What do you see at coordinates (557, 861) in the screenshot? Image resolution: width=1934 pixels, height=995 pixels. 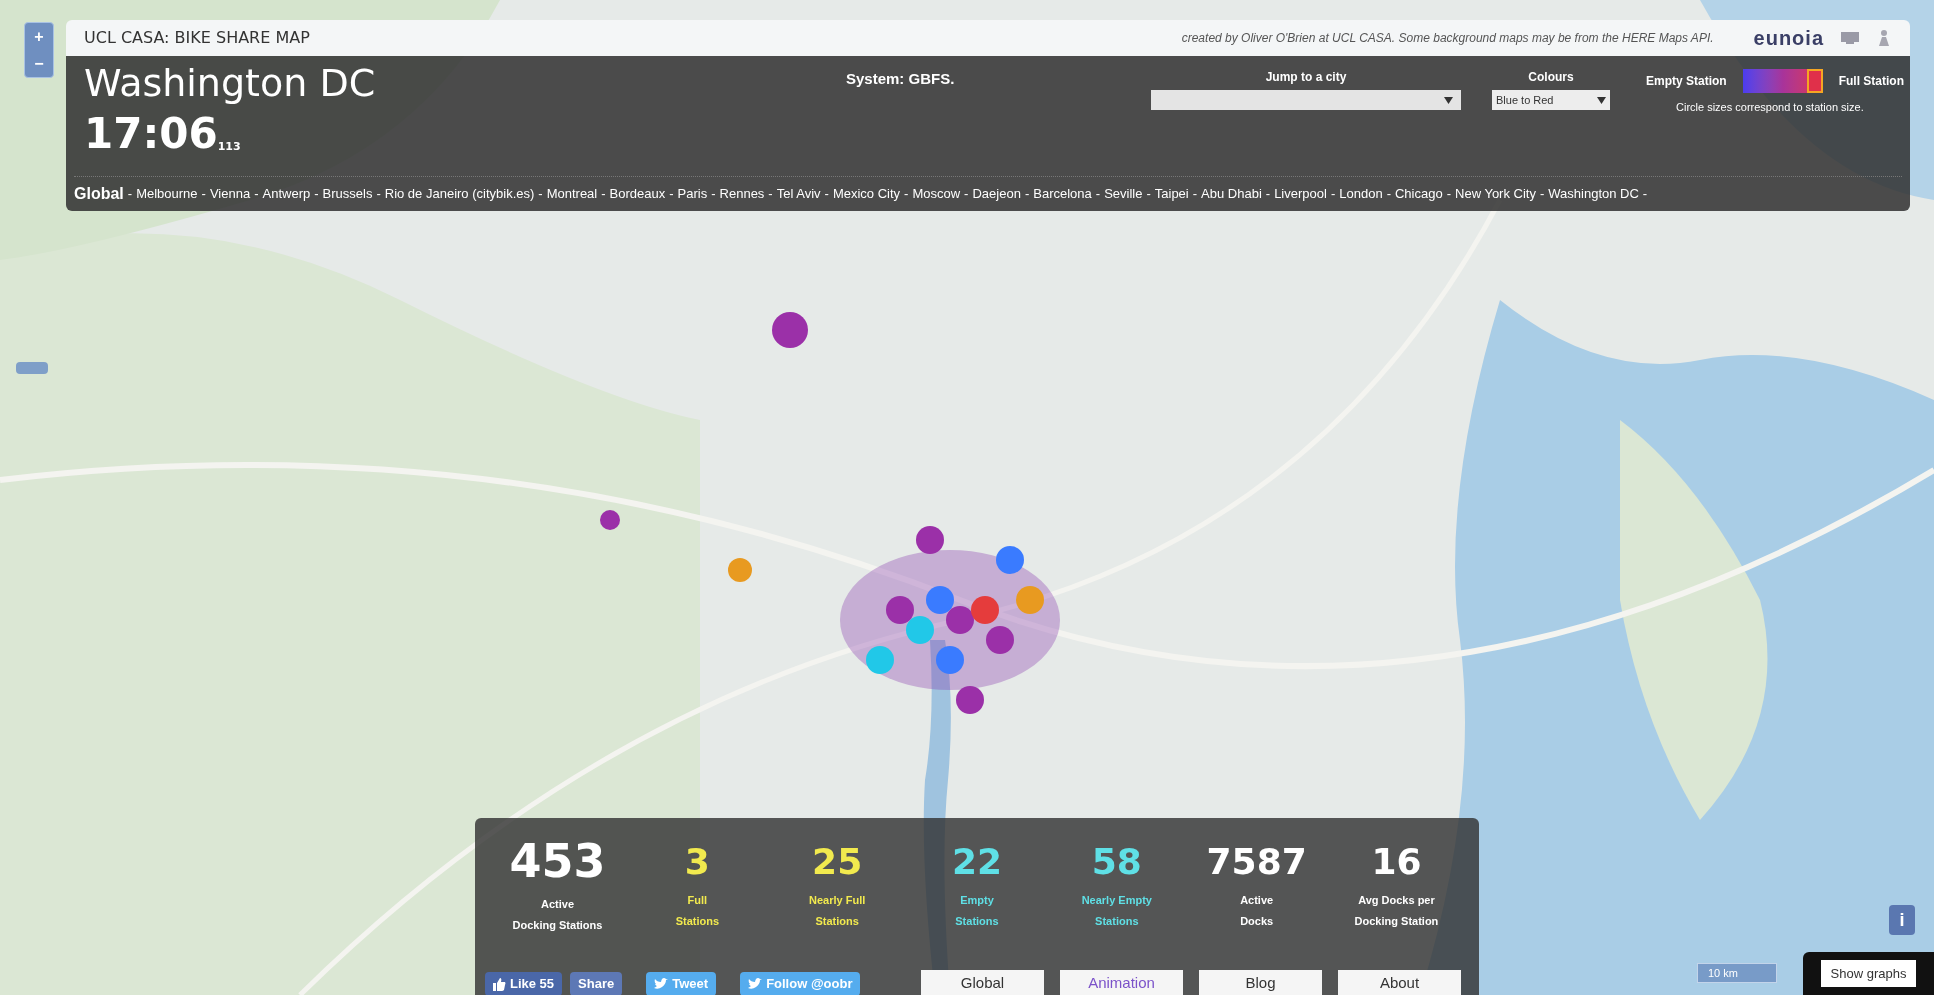 I see `stat-value: 453` at bounding box center [557, 861].